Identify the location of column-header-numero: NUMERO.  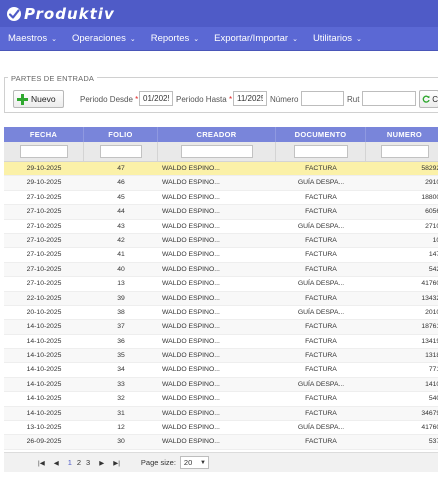
(402, 134).